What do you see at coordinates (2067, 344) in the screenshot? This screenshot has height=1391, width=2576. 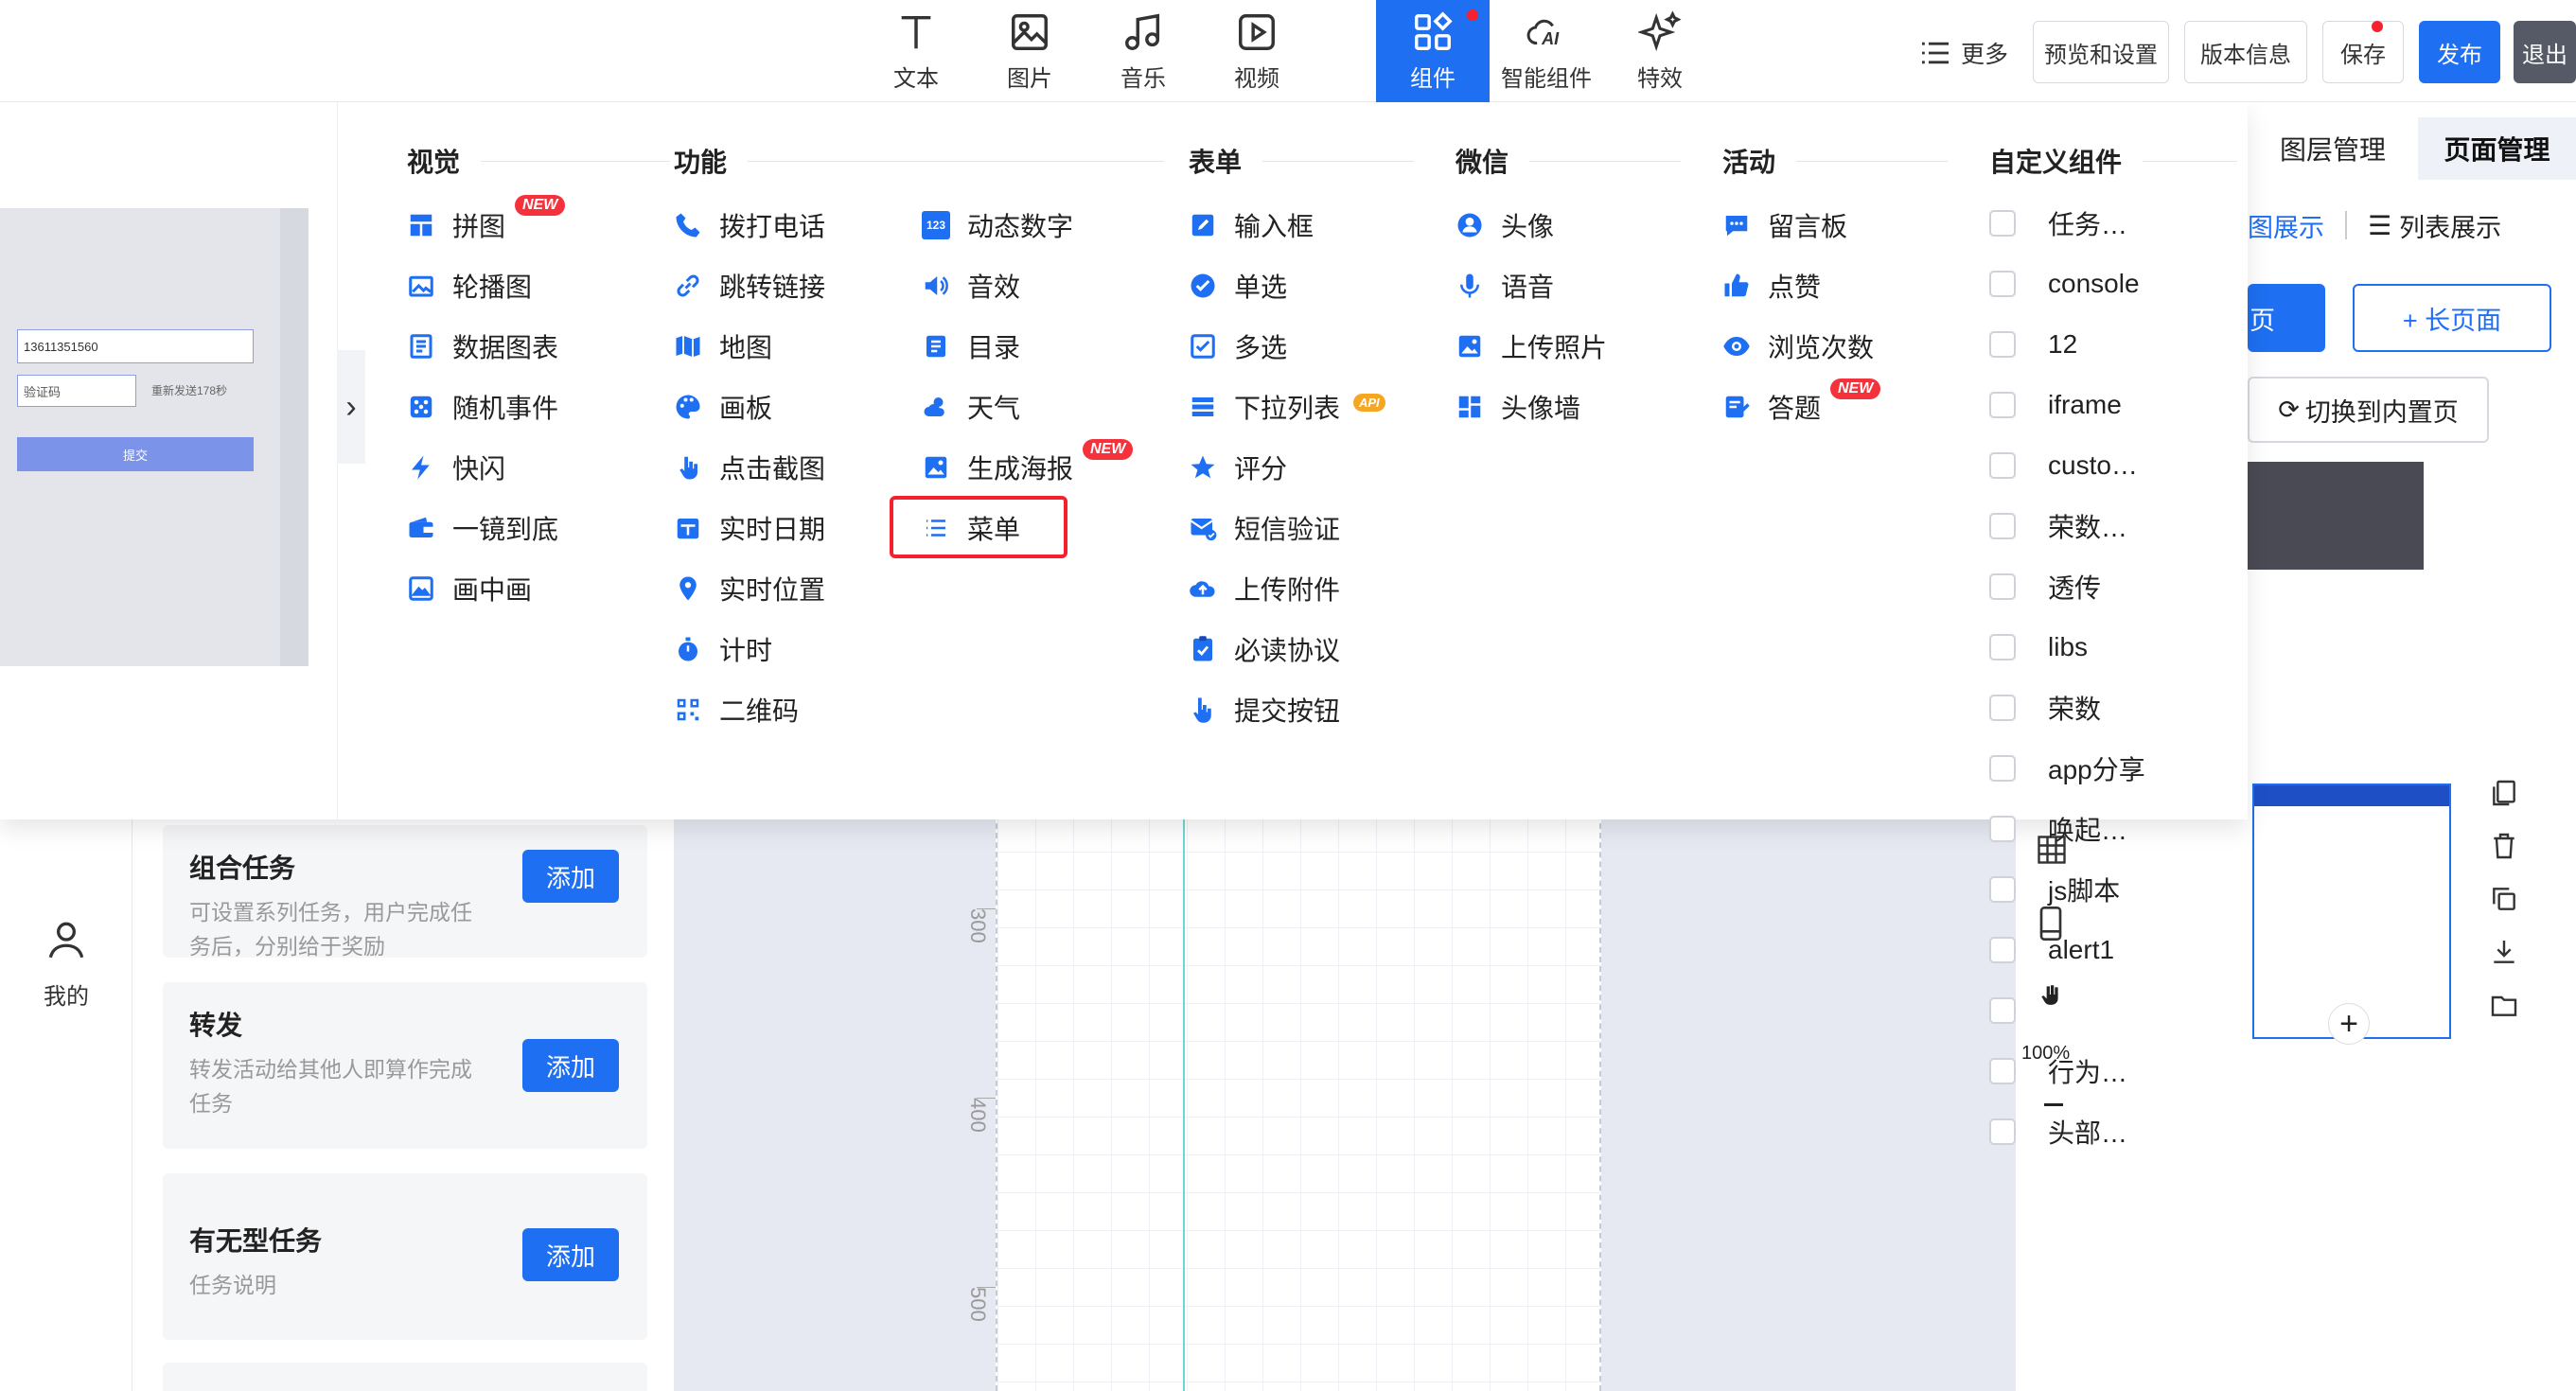 I see `custom-component-item: 12` at bounding box center [2067, 344].